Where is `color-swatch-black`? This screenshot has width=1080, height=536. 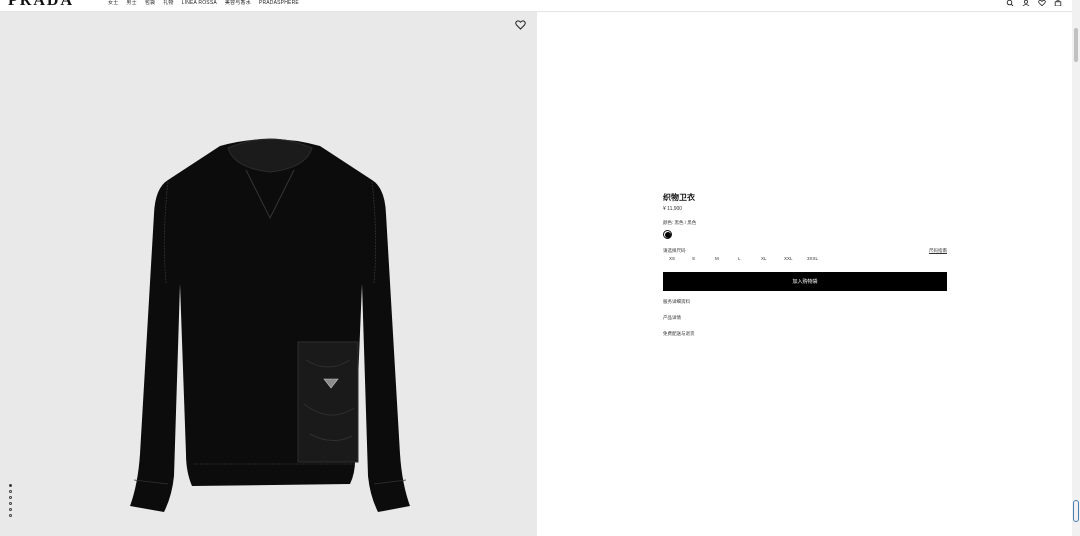 color-swatch-black is located at coordinates (667, 234).